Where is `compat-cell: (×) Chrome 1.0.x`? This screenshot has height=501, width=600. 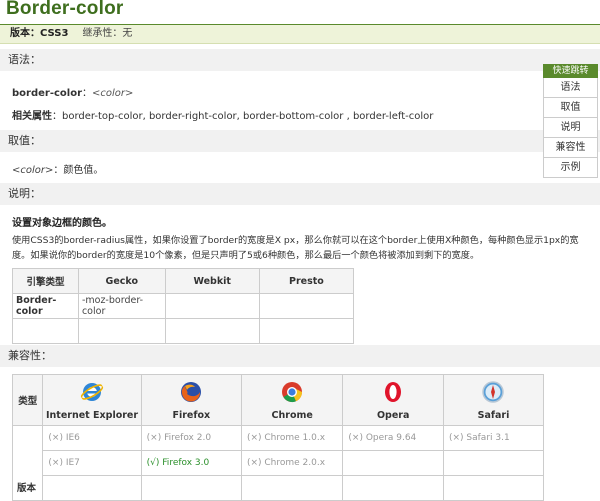
compat-cell: (×) Chrome 1.0.x is located at coordinates (292, 438).